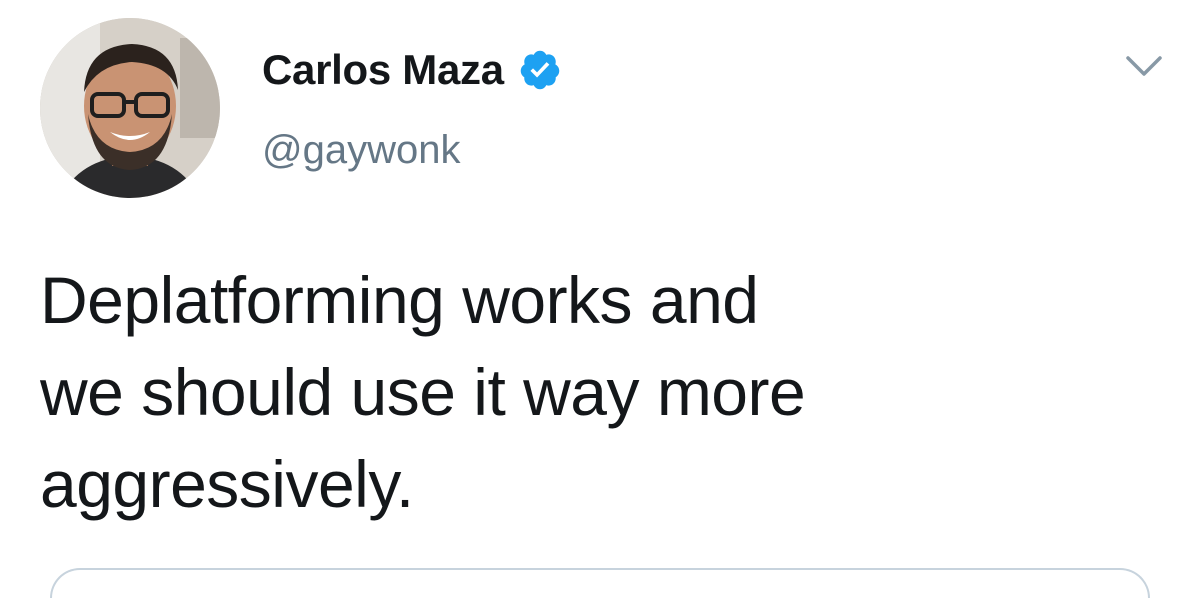 The width and height of the screenshot is (1200, 598). I want to click on display-name: Carlos Maza, so click(383, 70).